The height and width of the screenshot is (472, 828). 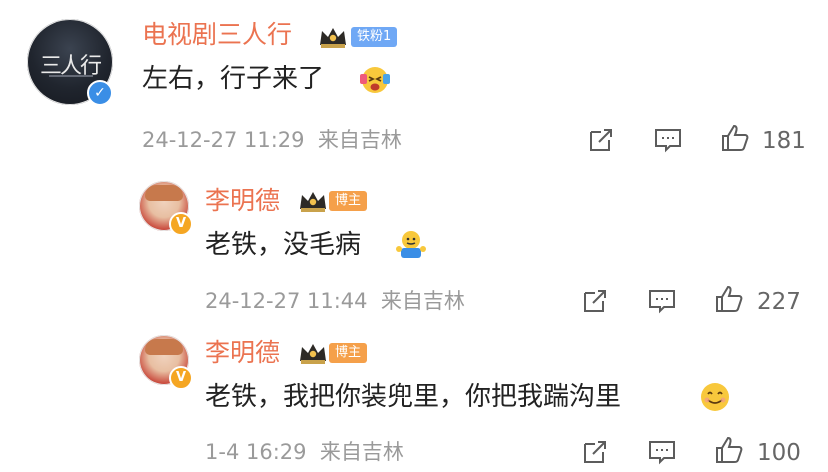 What do you see at coordinates (100, 93) in the screenshot?
I see `verified-icon: ✓` at bounding box center [100, 93].